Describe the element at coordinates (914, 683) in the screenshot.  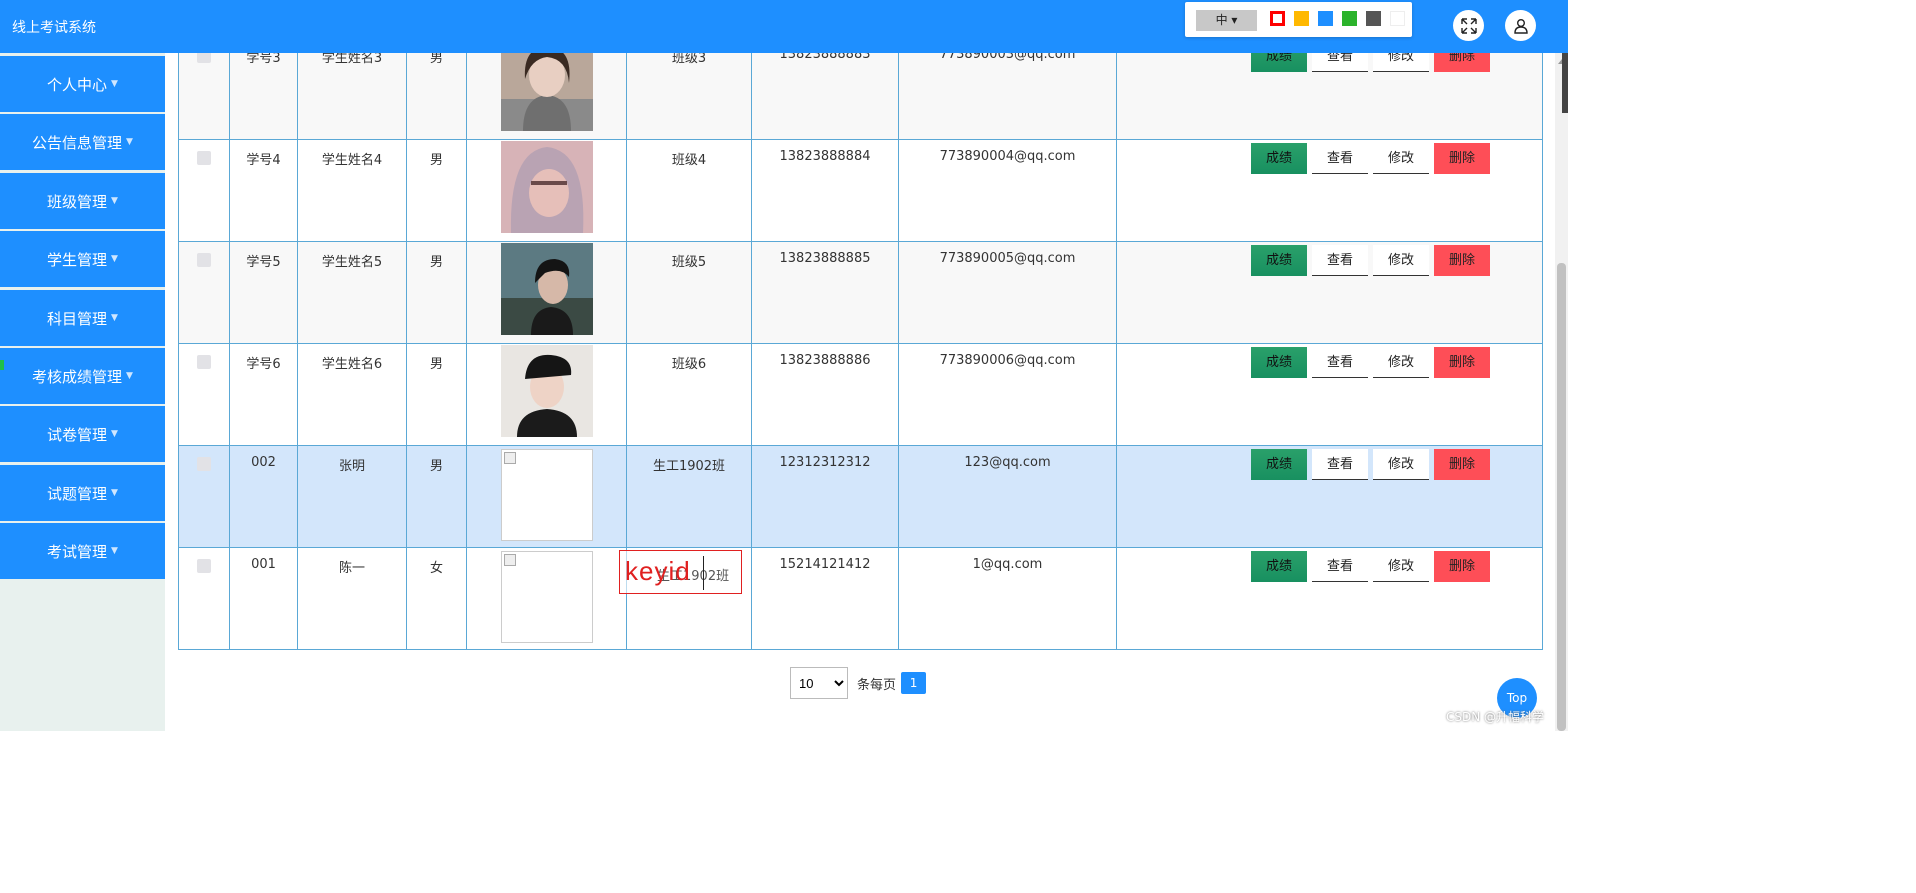
I see `page-button-1: 1` at that location.